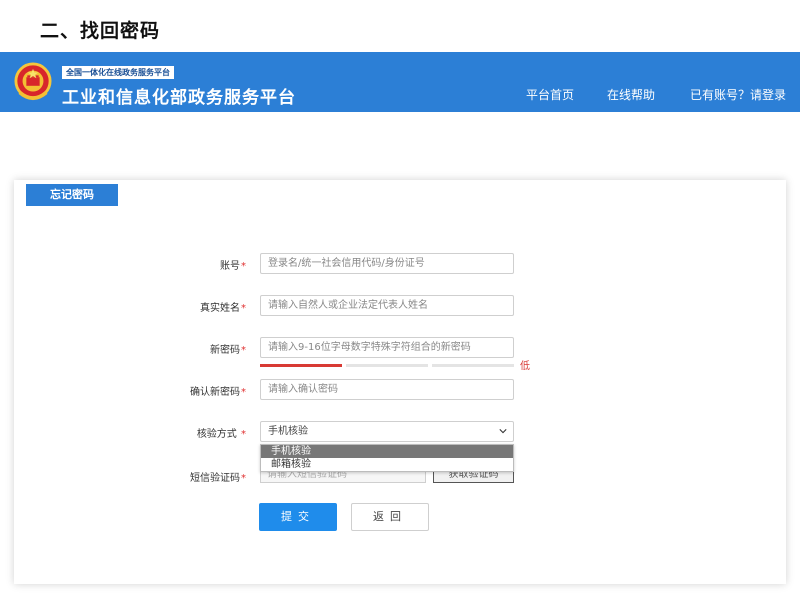 Image resolution: width=800 pixels, height=600 pixels. Describe the element at coordinates (220, 308) in the screenshot. I see `real-name-label-text: 真实姓名` at that location.